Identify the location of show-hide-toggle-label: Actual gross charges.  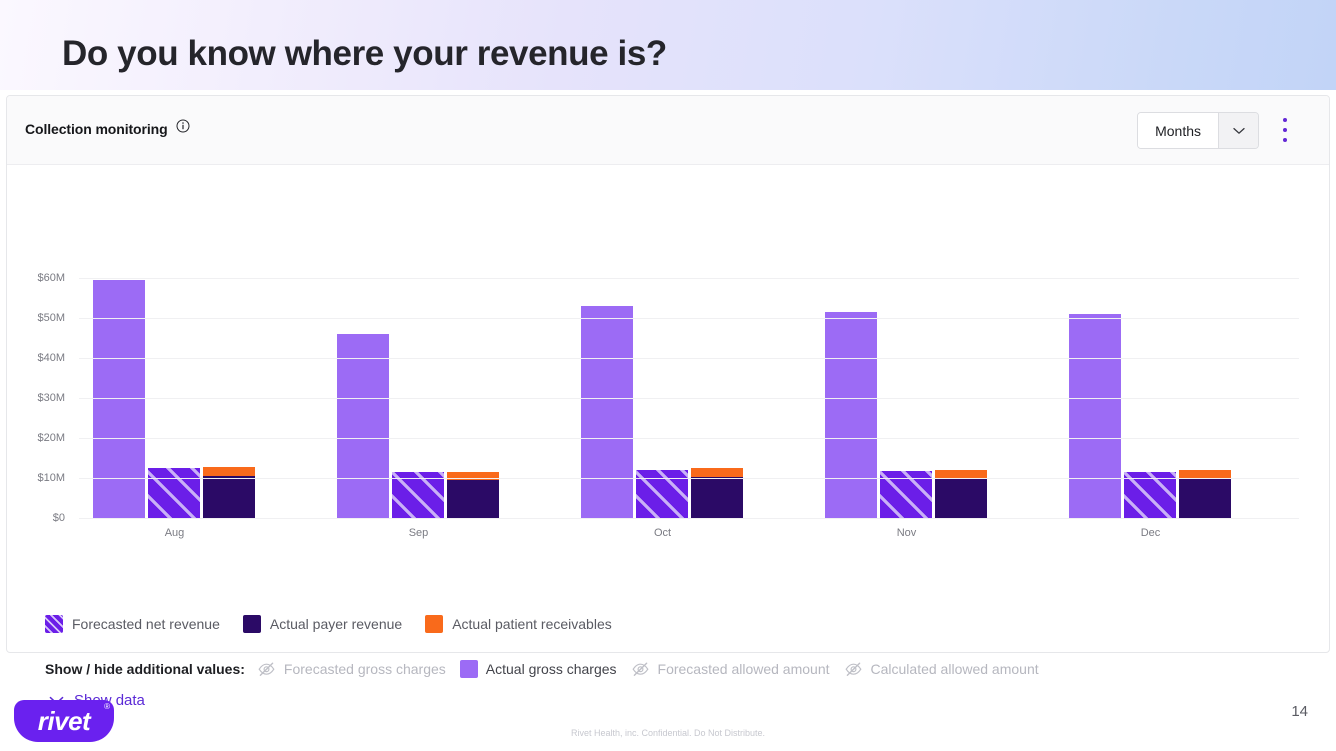
(551, 669).